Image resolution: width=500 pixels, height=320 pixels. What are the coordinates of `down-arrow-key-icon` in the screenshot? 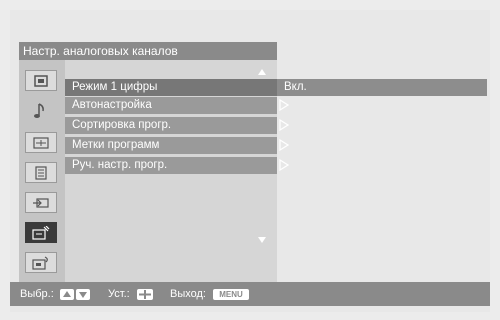 It's located at (83, 294).